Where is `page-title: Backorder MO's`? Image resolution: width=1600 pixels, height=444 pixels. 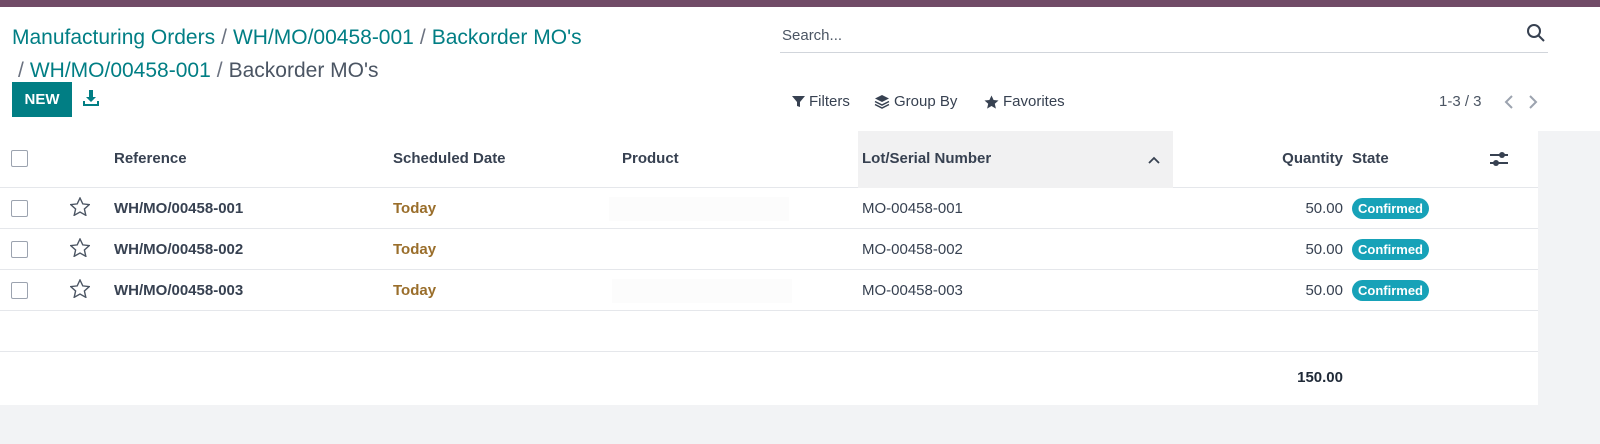
page-title: Backorder MO's is located at coordinates (303, 70).